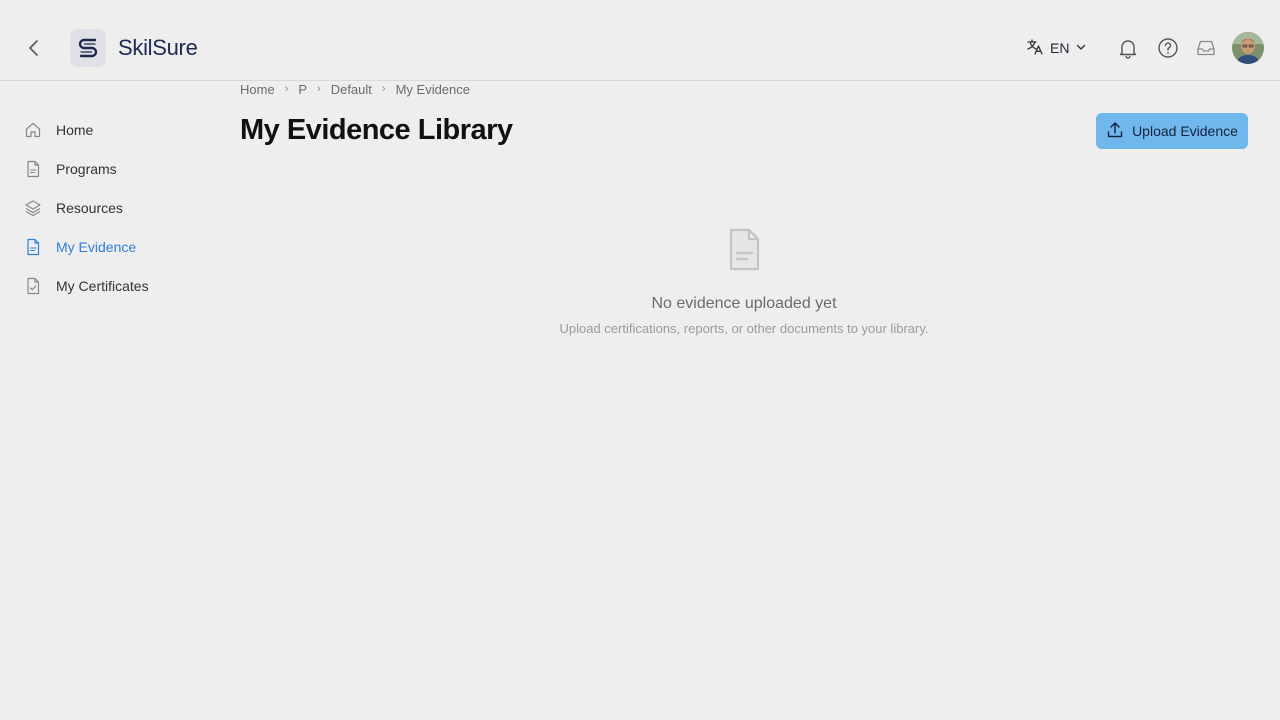  Describe the element at coordinates (744, 252) in the screenshot. I see `empty-document-icon` at that location.